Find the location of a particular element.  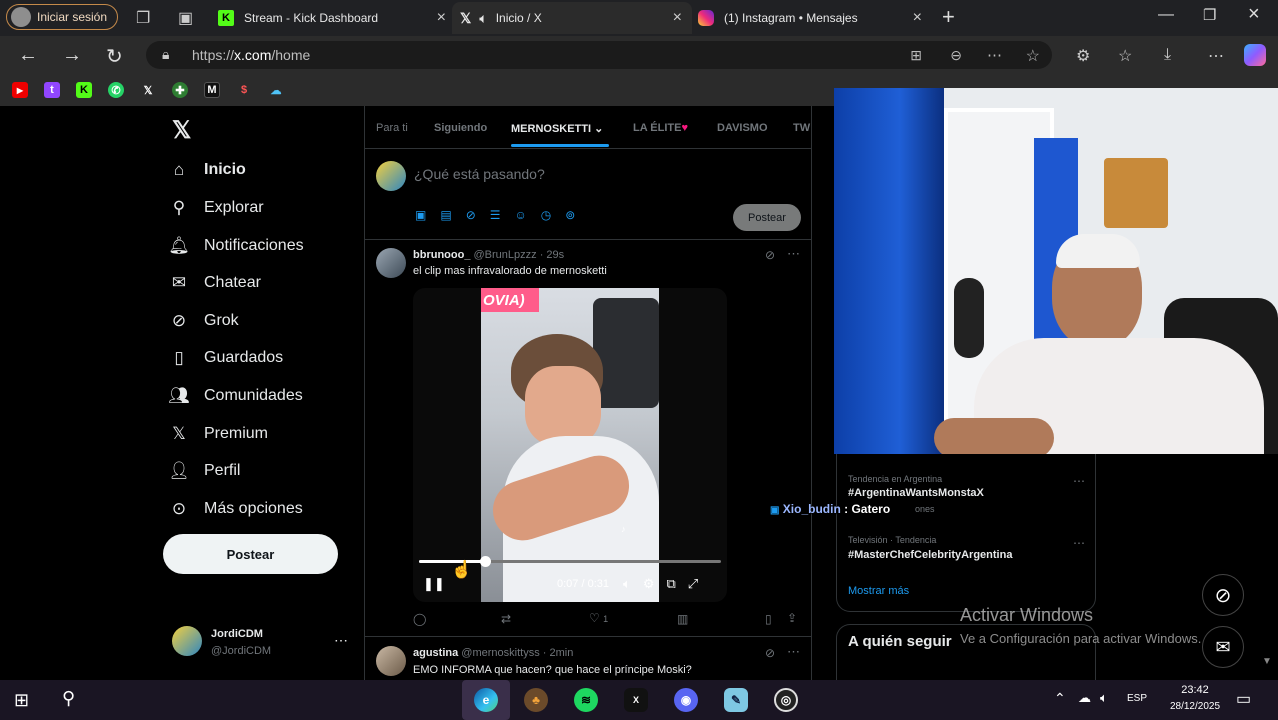

favorites-icon: ☆ is located at coordinates (1125, 56).